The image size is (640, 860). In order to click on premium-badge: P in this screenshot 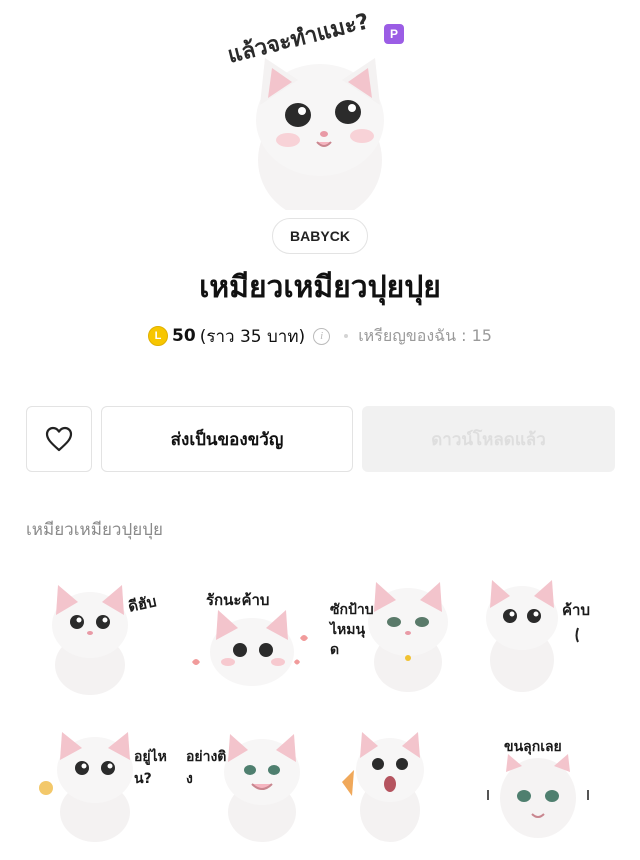, I will do `click(394, 34)`.